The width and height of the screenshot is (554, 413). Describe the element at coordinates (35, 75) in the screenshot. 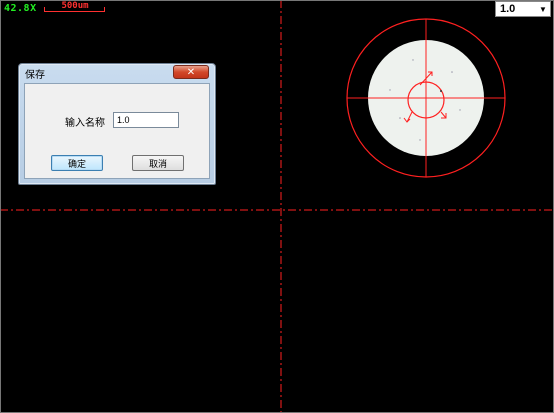

I see `dialog-title: 保存` at that location.